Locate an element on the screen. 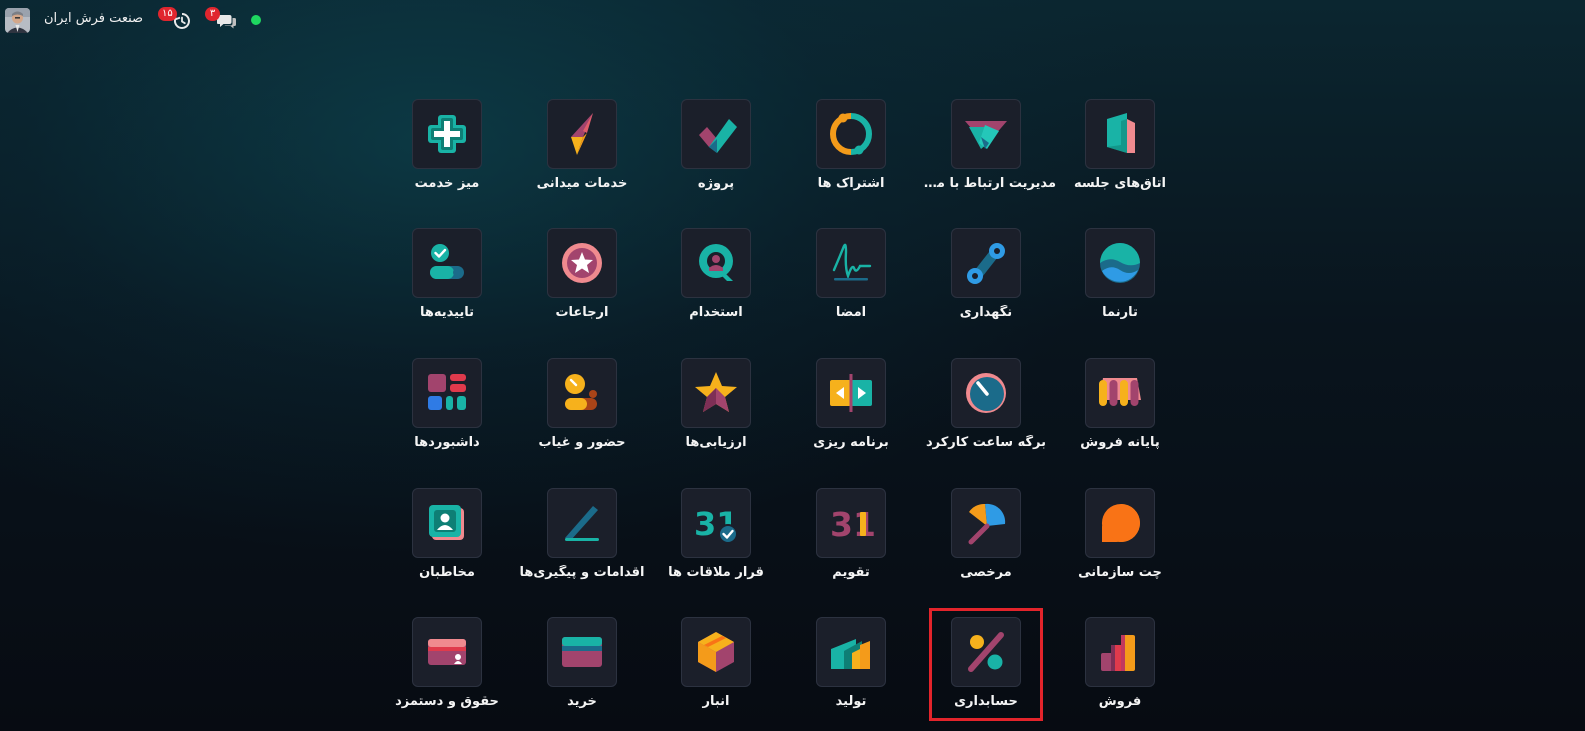 This screenshot has width=1585, height=731. app-planning: برنامه ریزی is located at coordinates (851, 415).